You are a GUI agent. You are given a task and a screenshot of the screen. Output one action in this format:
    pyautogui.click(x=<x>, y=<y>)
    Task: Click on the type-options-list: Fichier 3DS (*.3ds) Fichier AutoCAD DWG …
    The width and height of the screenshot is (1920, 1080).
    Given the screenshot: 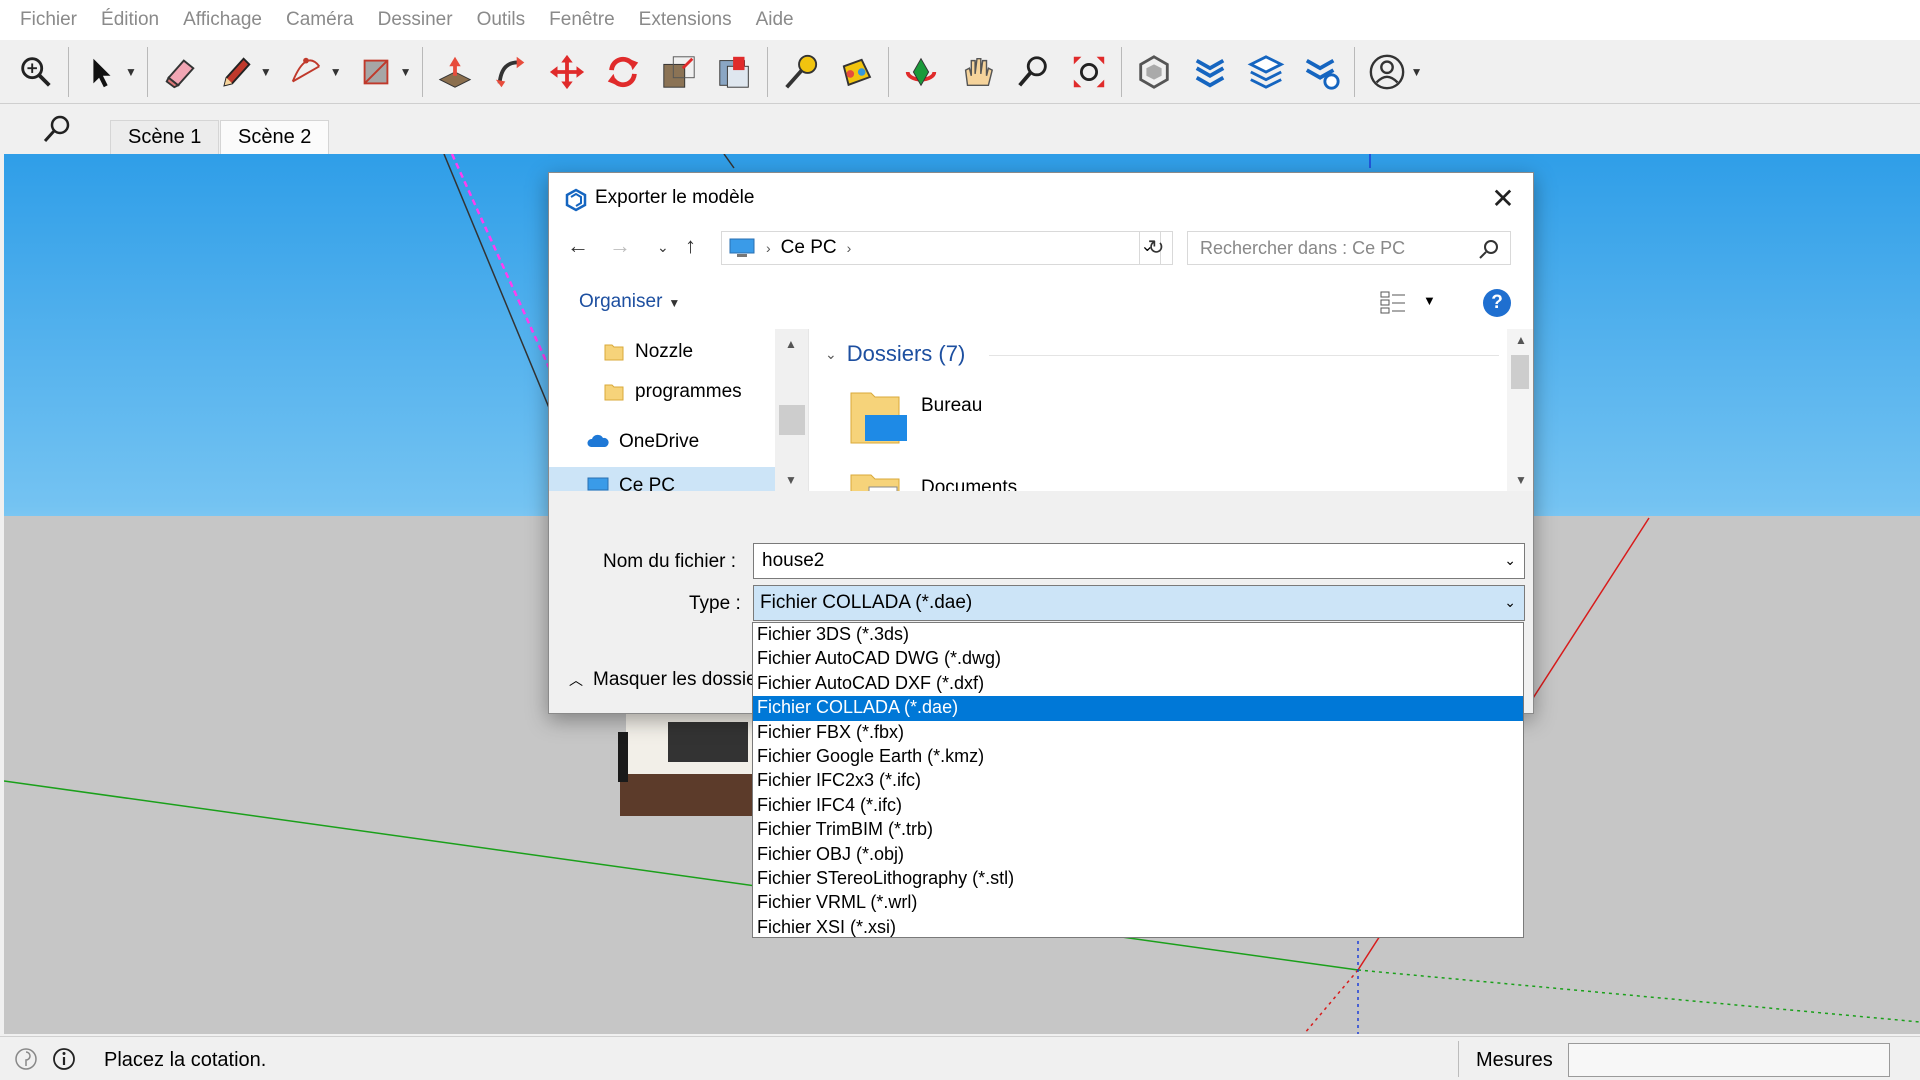 What is the action you would take?
    pyautogui.click(x=1138, y=780)
    